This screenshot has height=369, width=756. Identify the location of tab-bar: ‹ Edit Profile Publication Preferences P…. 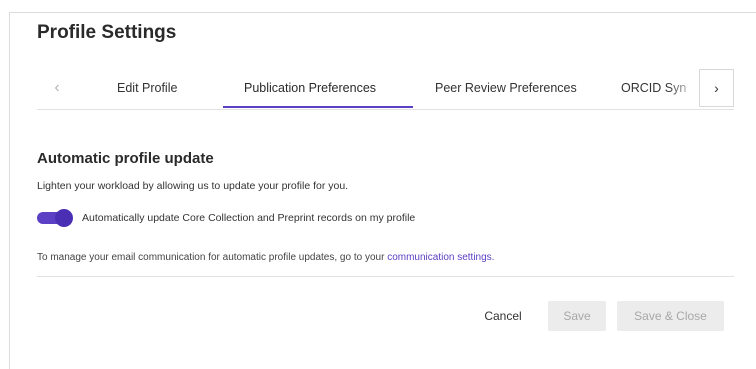
(385, 89).